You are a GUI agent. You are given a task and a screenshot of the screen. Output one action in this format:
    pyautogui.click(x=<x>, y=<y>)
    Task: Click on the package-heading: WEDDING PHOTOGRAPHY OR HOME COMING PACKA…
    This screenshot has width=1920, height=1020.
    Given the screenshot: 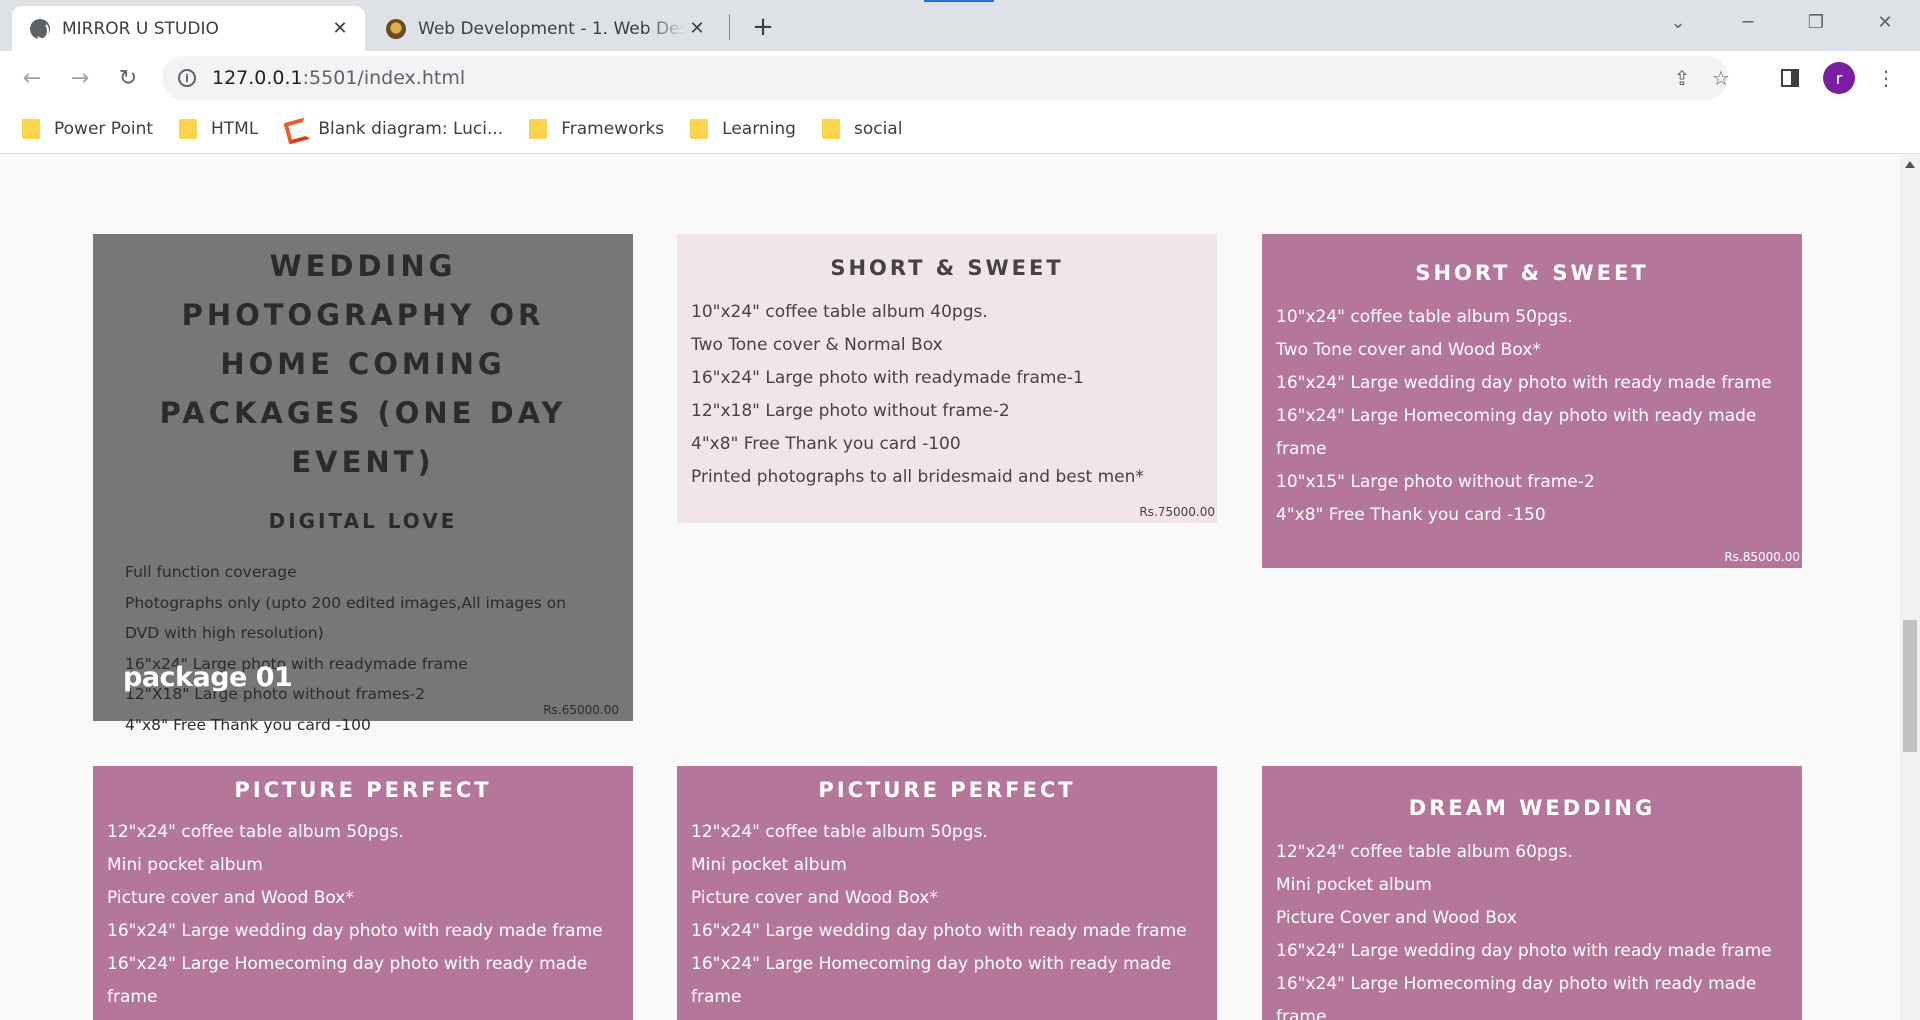 What is the action you would take?
    pyautogui.click(x=363, y=364)
    